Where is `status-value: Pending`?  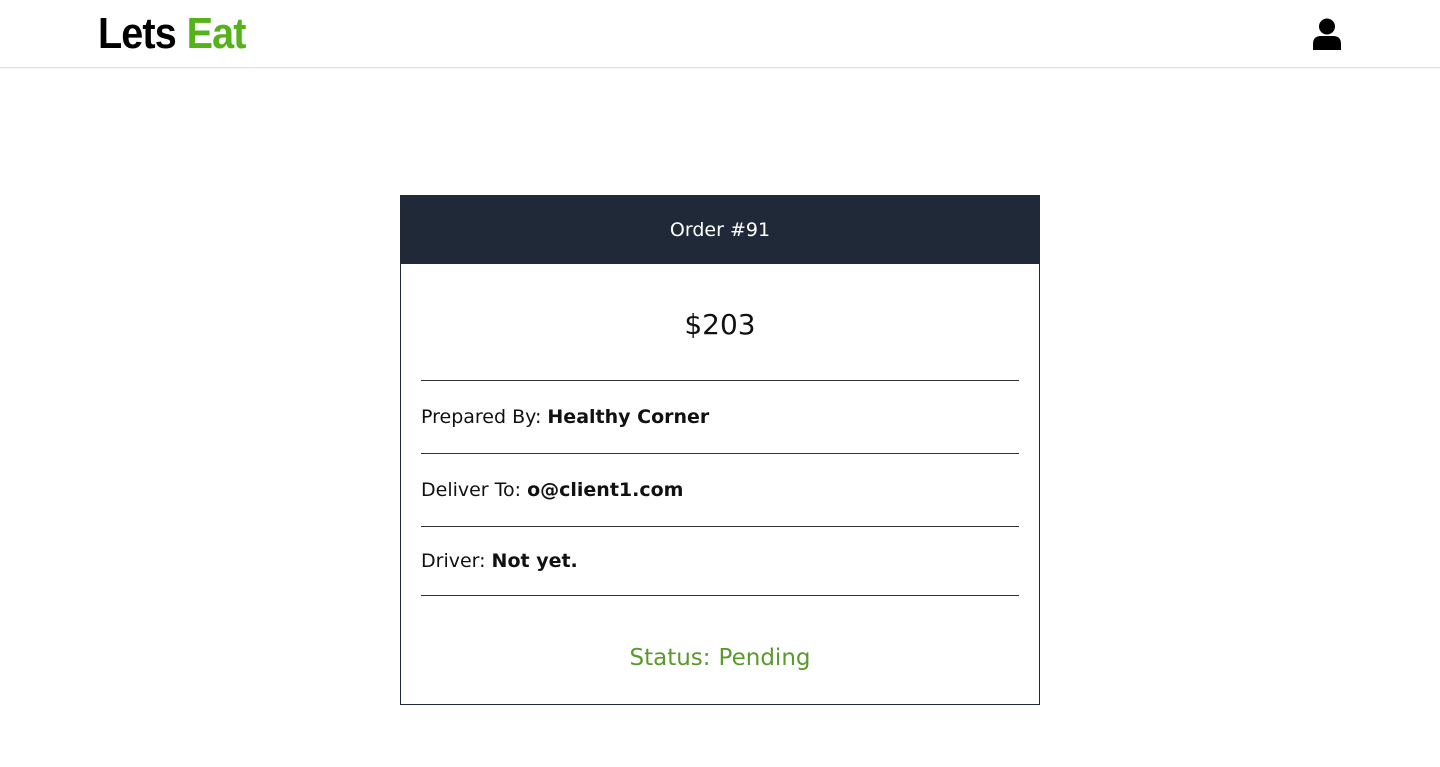 status-value: Pending is located at coordinates (764, 658).